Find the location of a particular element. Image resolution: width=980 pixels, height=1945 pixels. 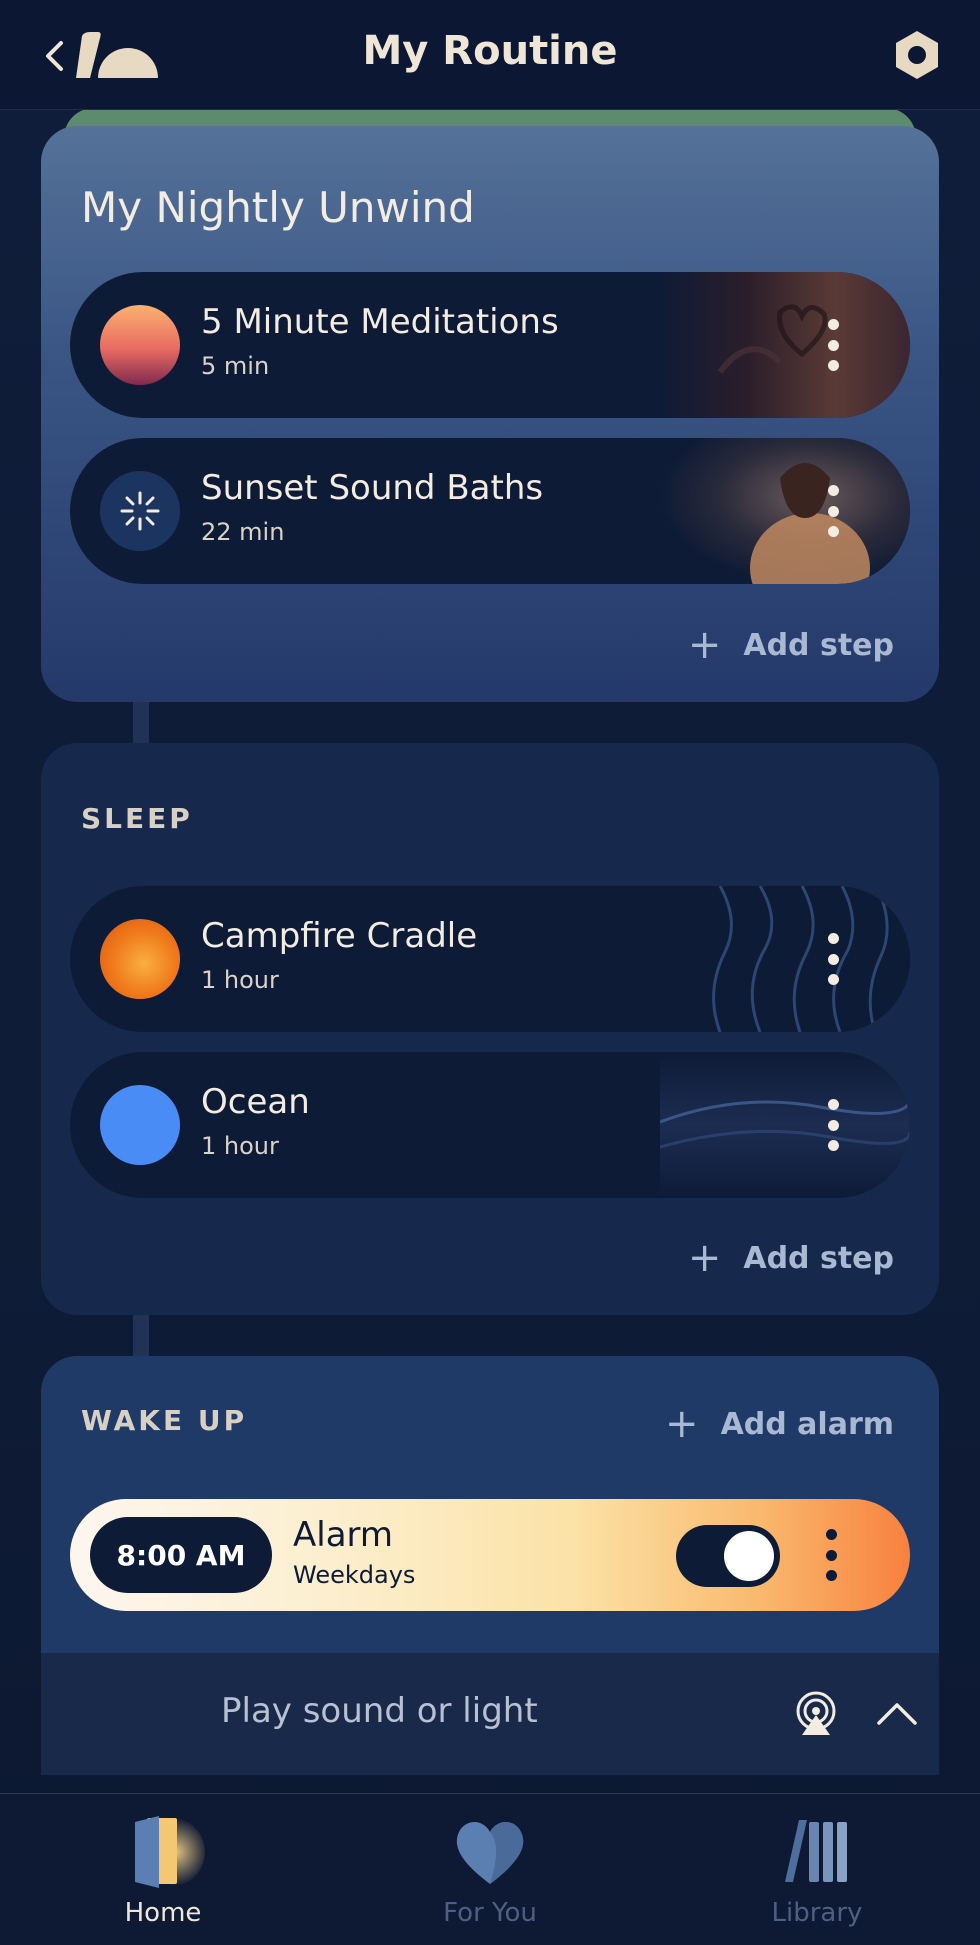

step-name: Sunset Sound Baths is located at coordinates (372, 488).